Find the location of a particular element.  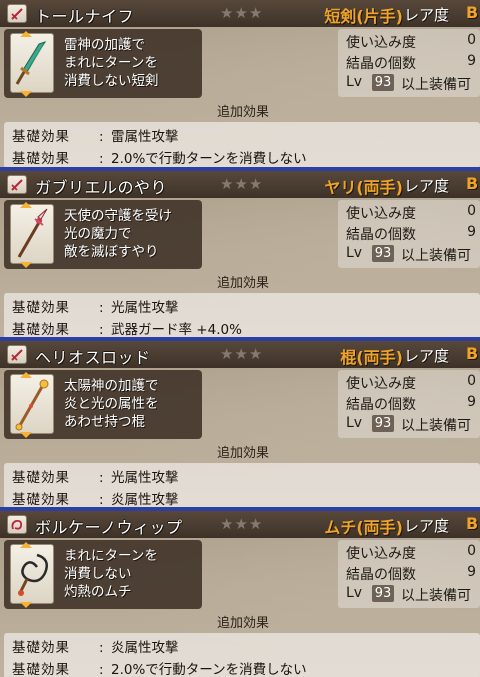

rod-icon is located at coordinates (32, 404).